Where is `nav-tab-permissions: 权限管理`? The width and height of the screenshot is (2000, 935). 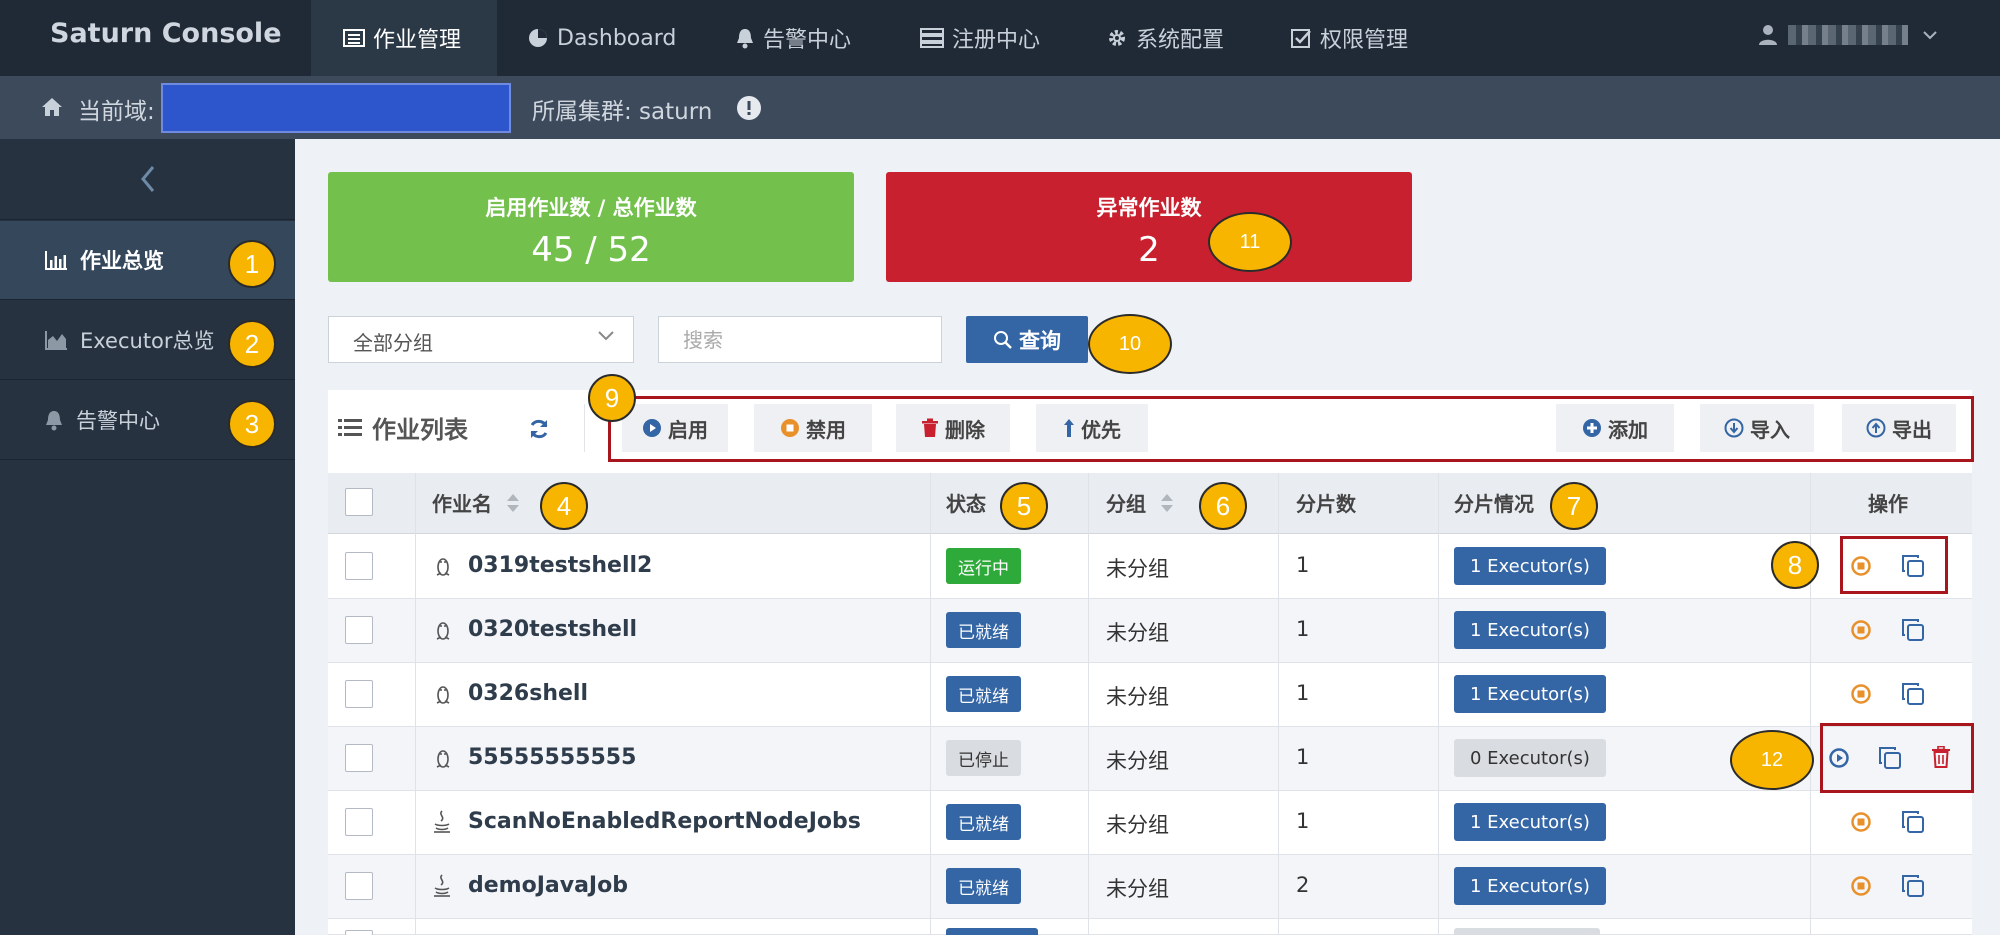 nav-tab-permissions: 权限管理 is located at coordinates (1349, 38).